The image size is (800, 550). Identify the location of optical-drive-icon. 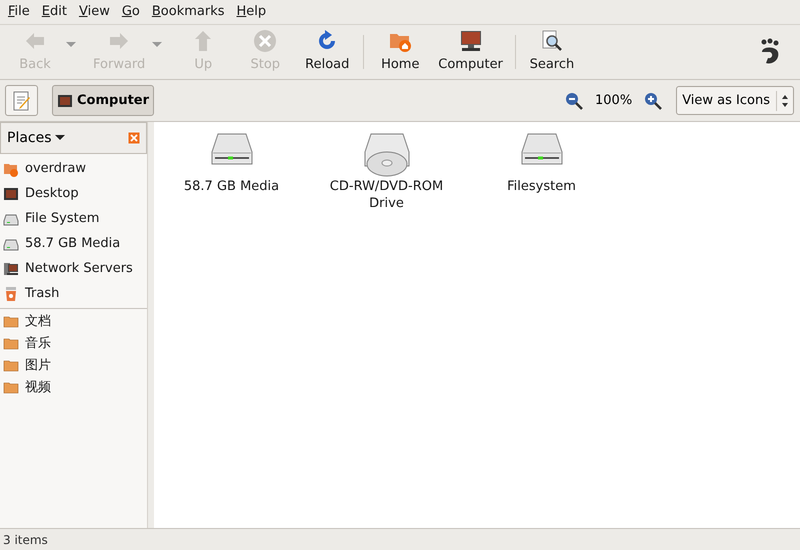
(386, 155).